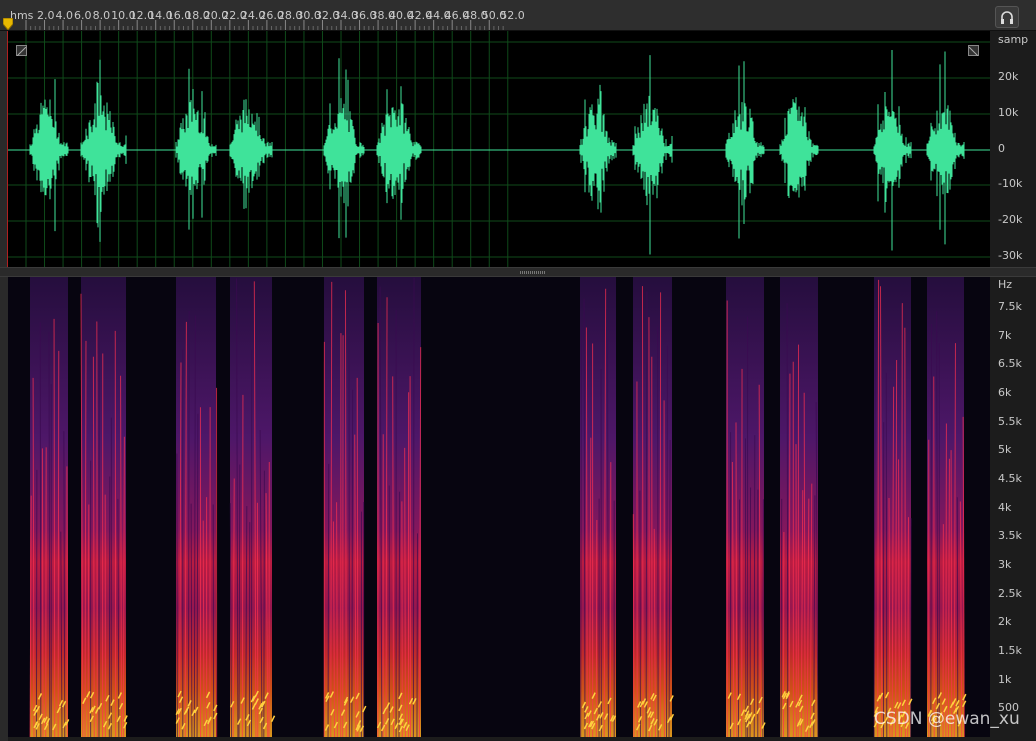 The width and height of the screenshot is (1036, 741). What do you see at coordinates (1010, 183) in the screenshot?
I see `amplitude-tick: -10k` at bounding box center [1010, 183].